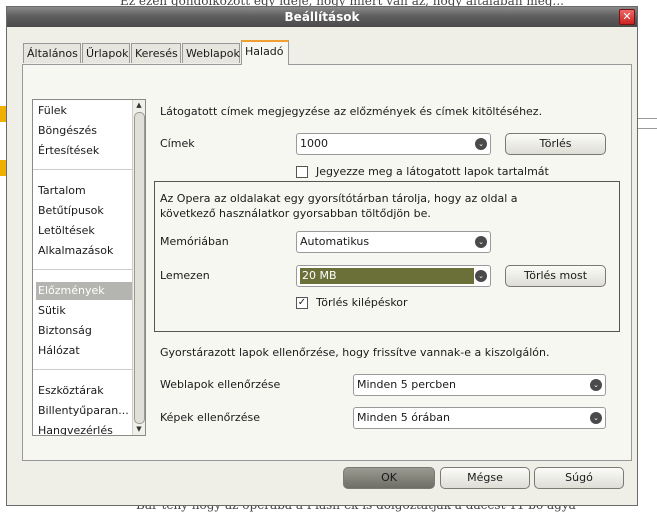  What do you see at coordinates (84, 151) in the screenshot?
I see `category-item-notifications: Értesítések` at bounding box center [84, 151].